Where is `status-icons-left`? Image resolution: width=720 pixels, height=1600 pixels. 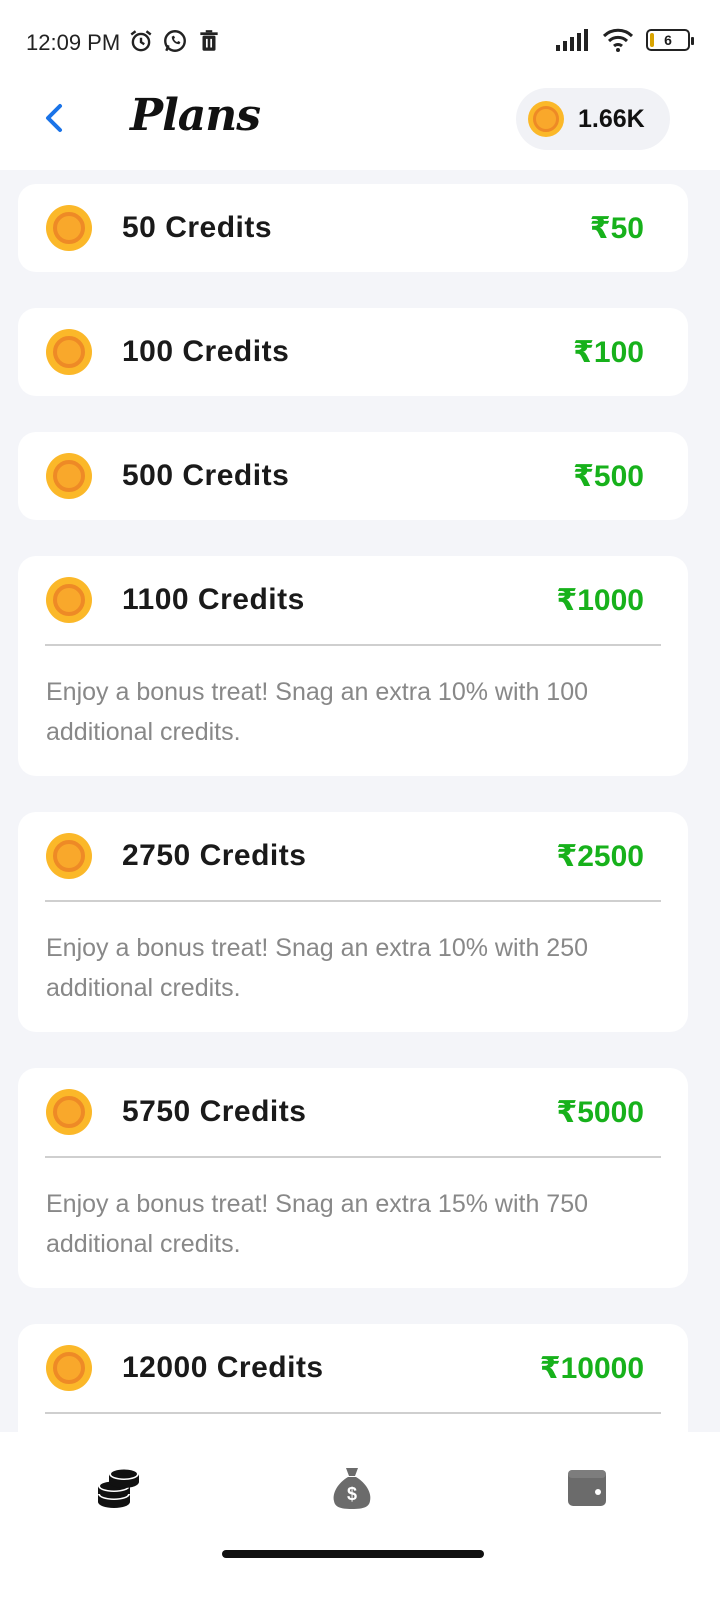
status-icons-left is located at coordinates (175, 41).